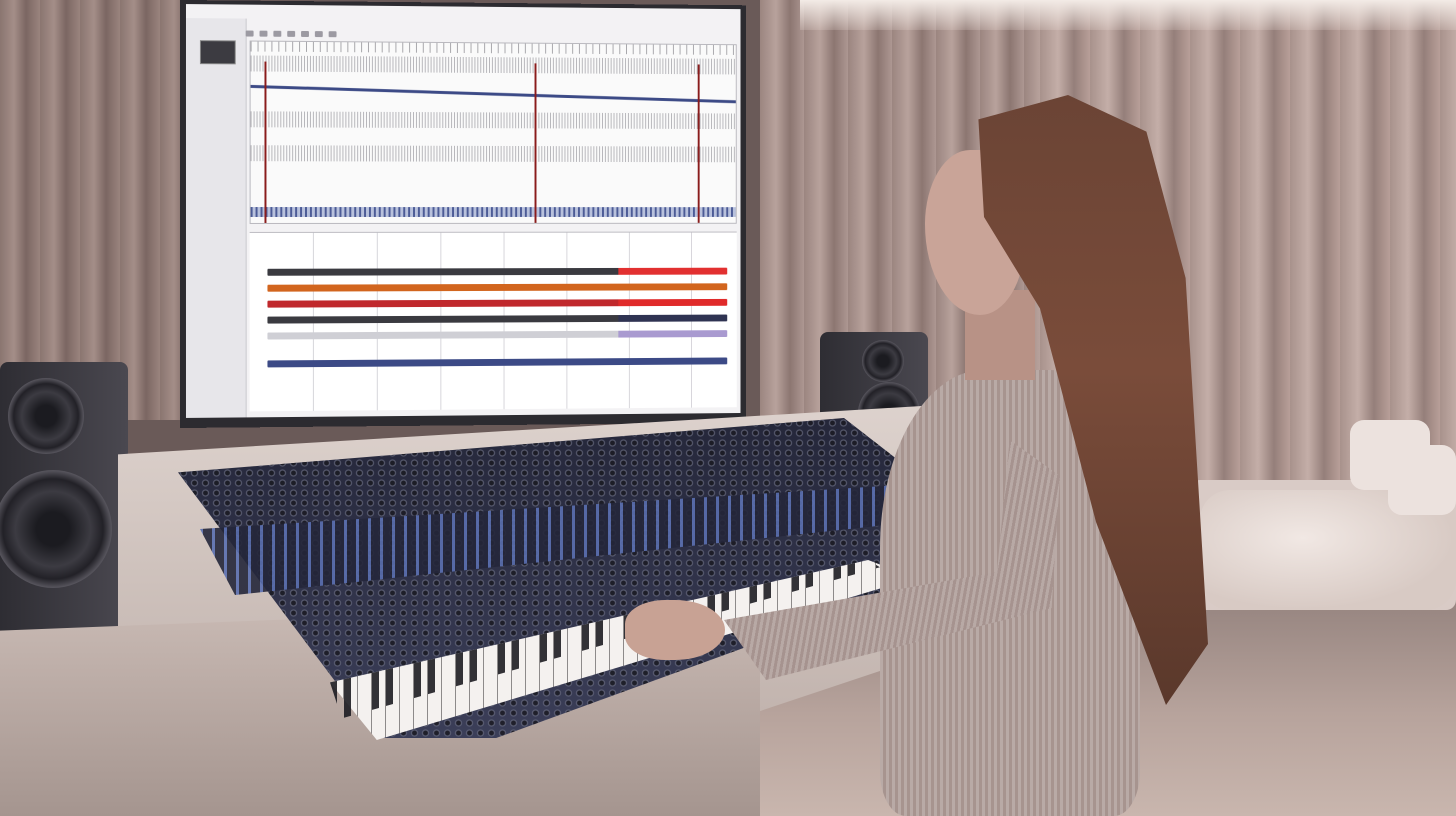  I want to click on studio-speaker-left, so click(64, 508).